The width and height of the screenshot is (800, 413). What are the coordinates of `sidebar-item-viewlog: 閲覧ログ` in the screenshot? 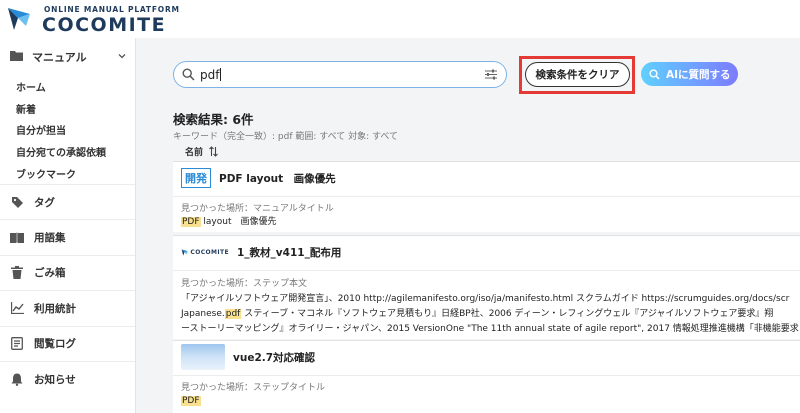 It's located at (67, 343).